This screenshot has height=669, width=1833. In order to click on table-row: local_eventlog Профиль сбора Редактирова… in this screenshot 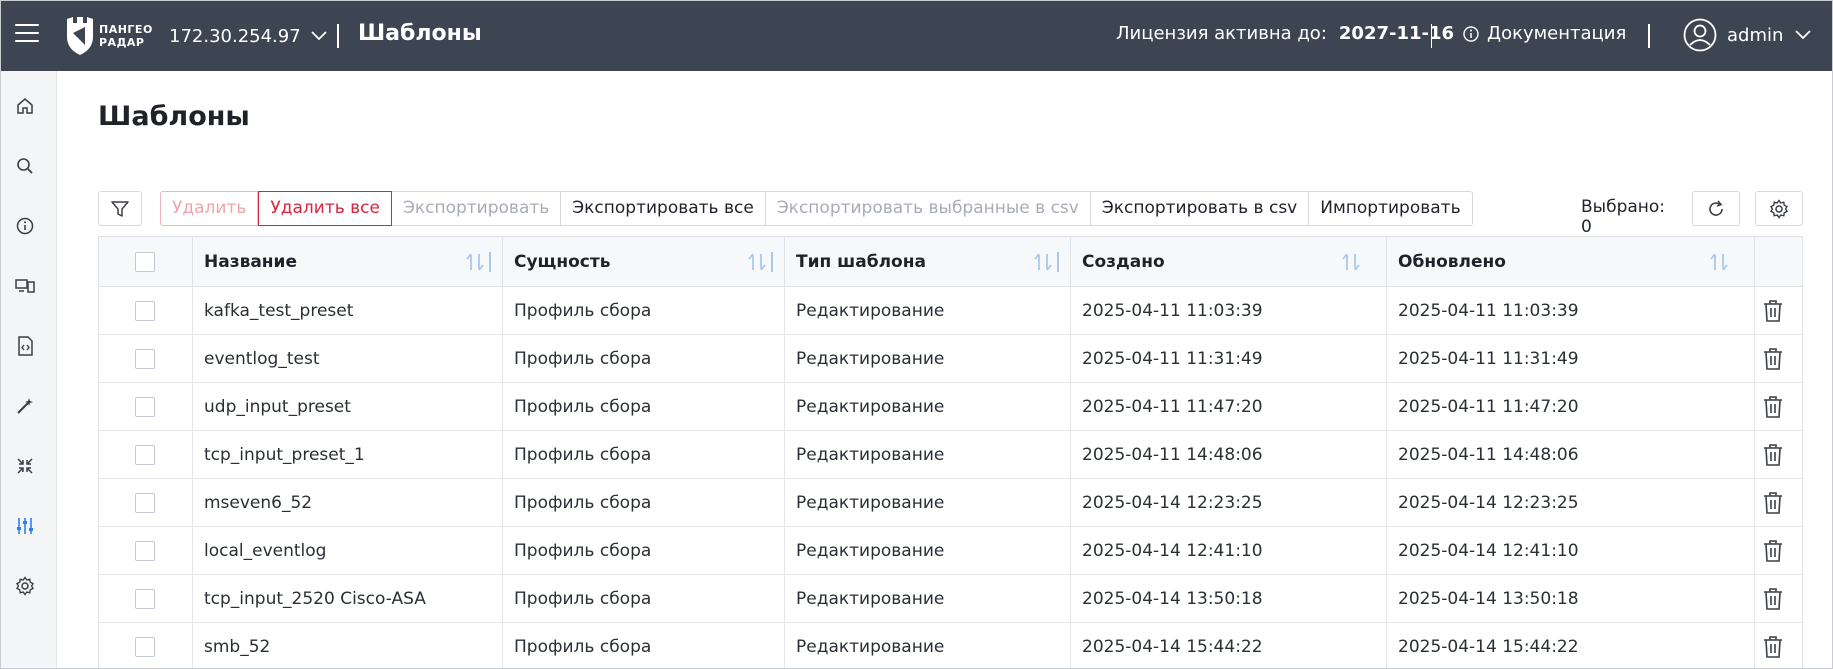, I will do `click(950, 551)`.